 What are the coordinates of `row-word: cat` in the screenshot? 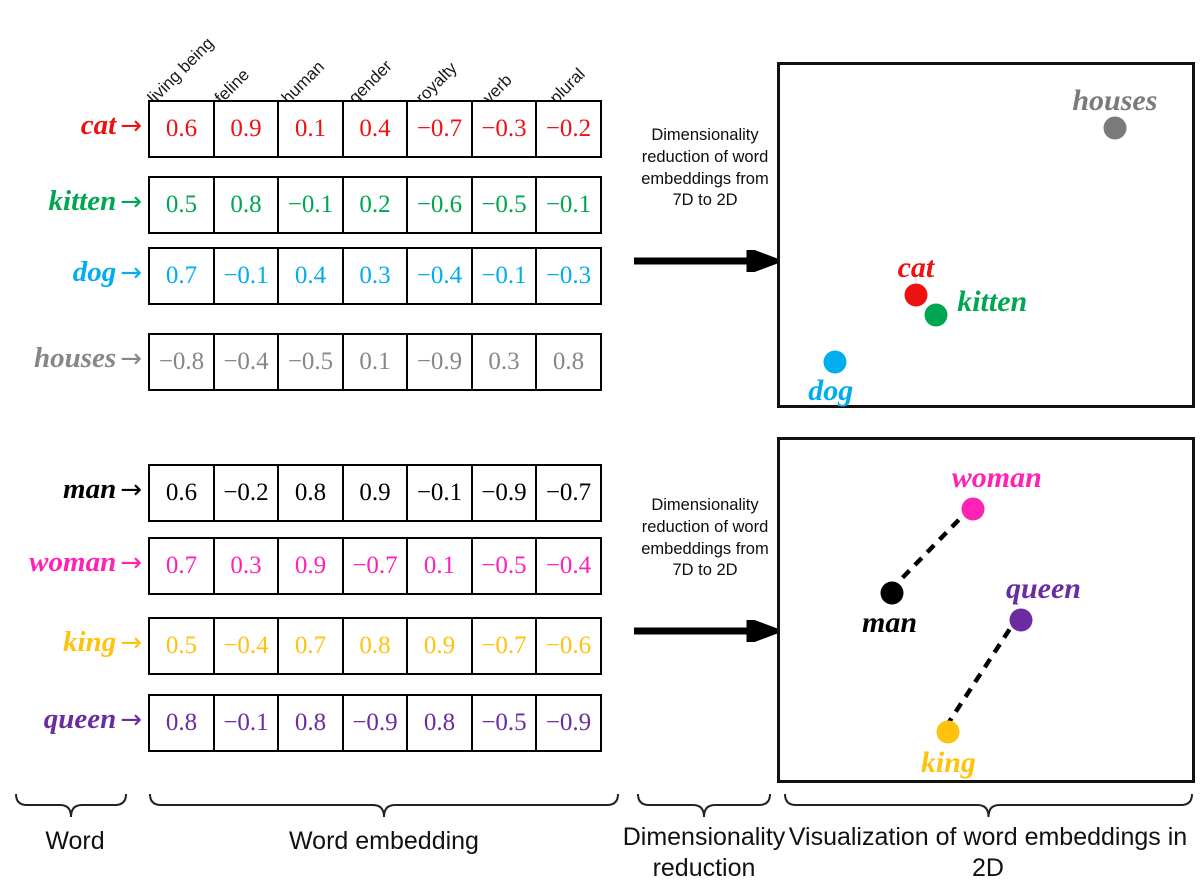 It's located at (98, 125).